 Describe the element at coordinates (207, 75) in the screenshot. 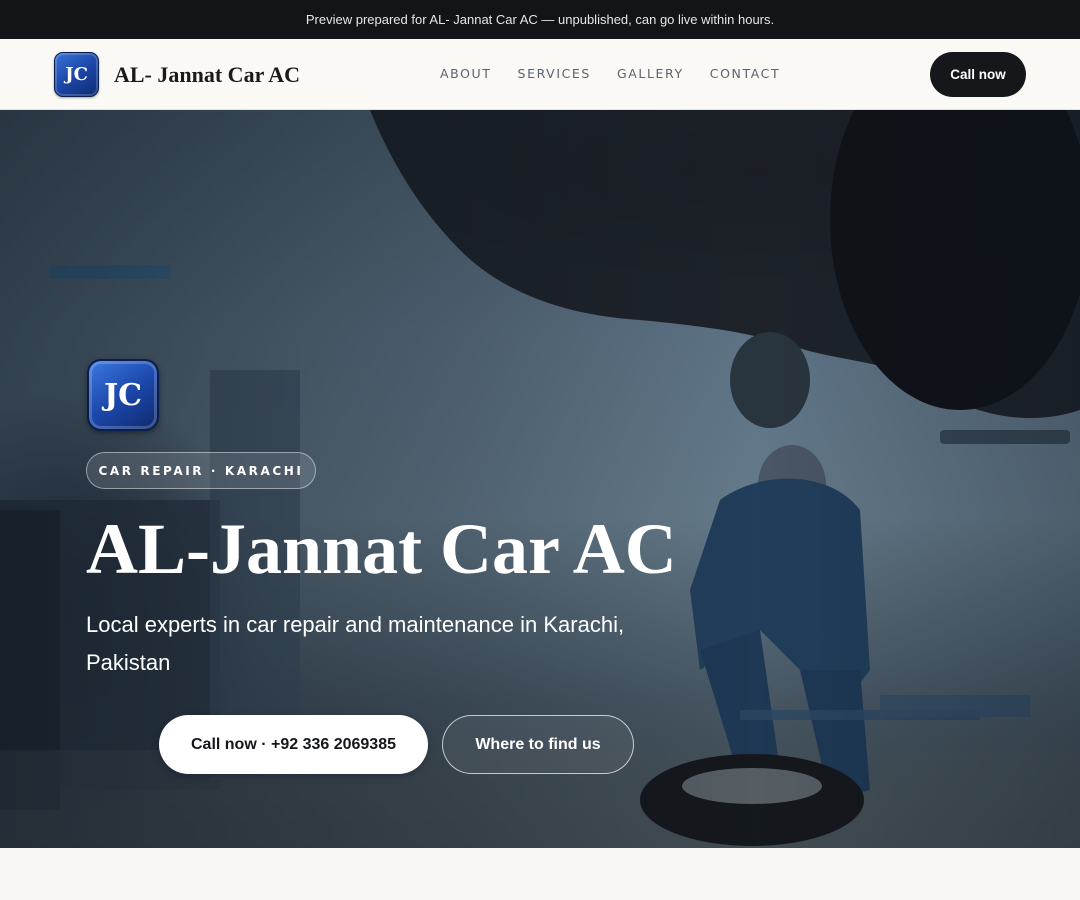

I see `brand-name: AL- Jannat Car AC` at that location.